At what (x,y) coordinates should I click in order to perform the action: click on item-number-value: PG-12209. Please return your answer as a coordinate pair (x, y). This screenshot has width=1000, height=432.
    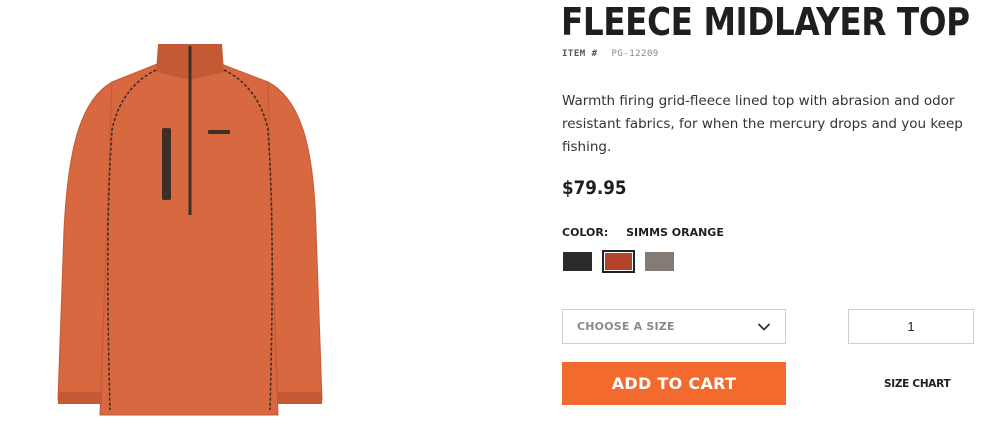
    Looking at the image, I should click on (635, 54).